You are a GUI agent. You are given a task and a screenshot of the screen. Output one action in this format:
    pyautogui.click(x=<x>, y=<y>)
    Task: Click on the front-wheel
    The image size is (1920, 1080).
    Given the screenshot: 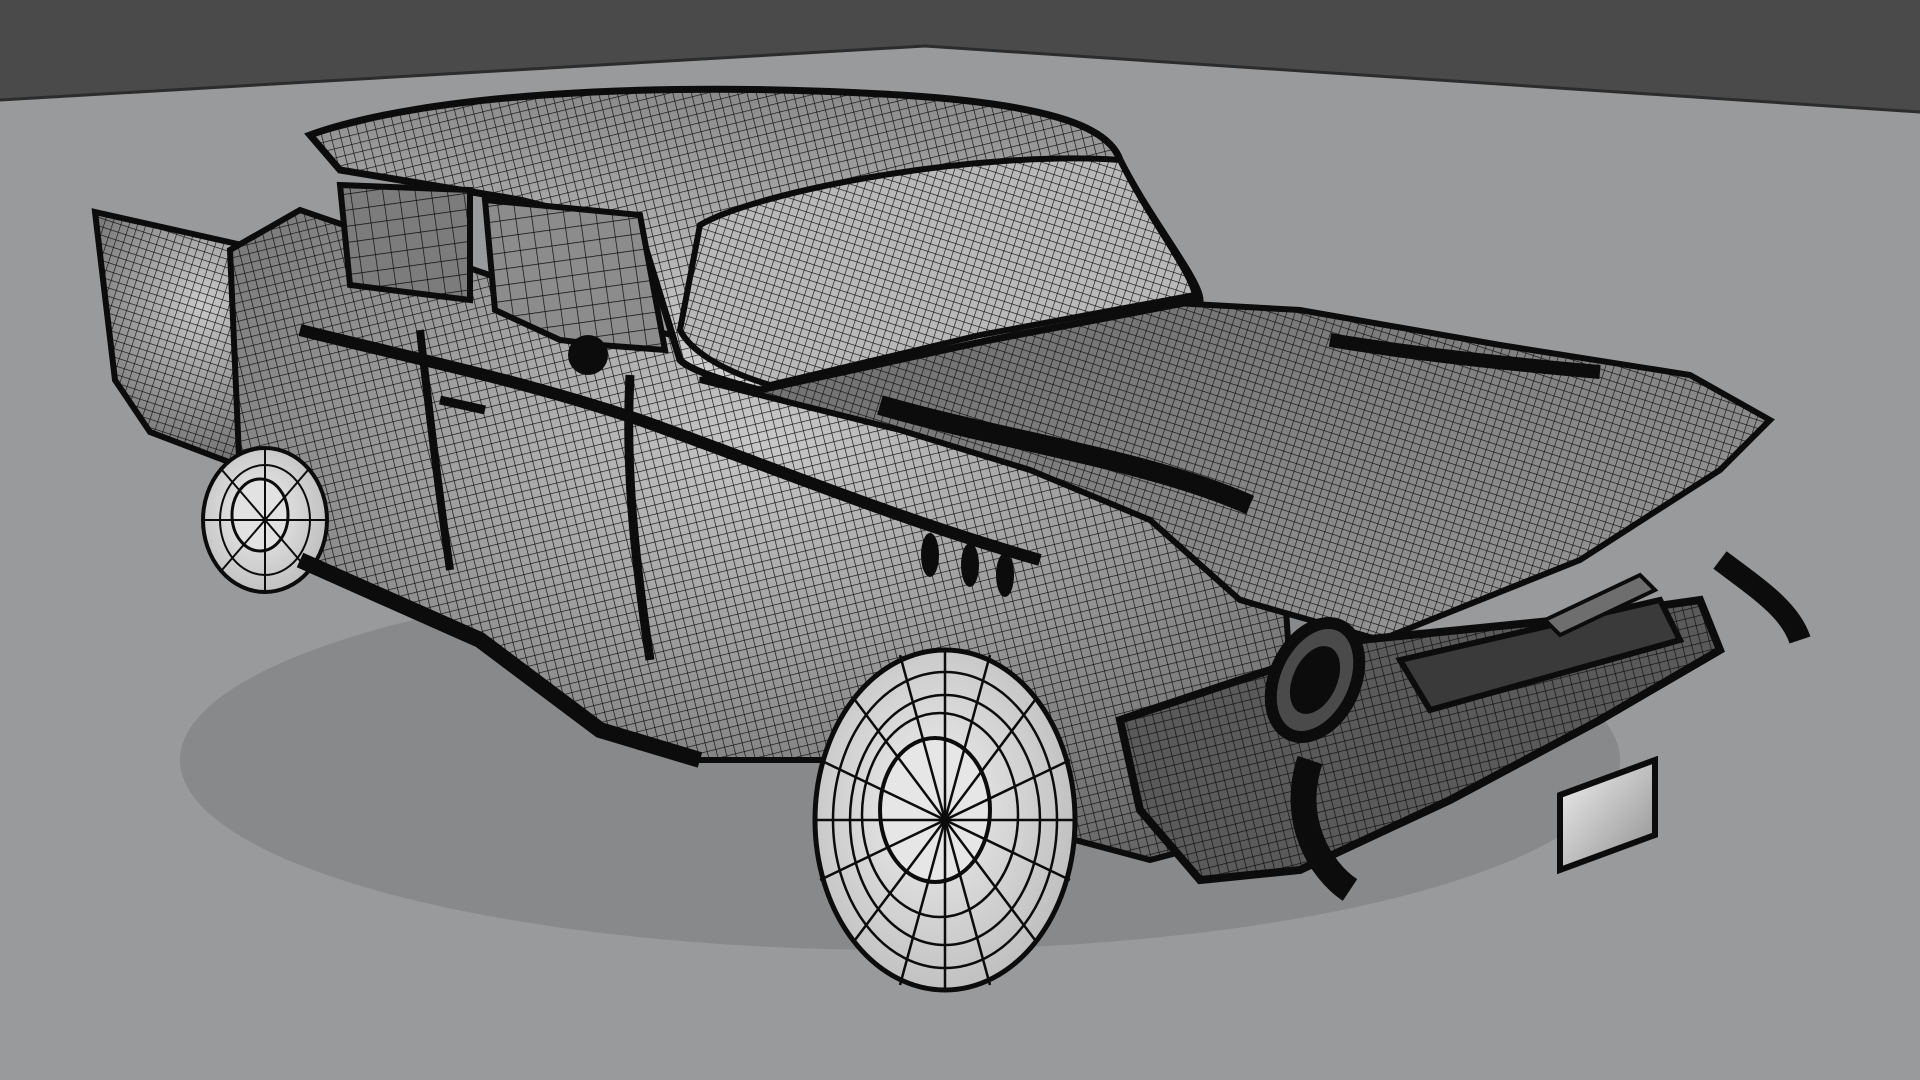 What is the action you would take?
    pyautogui.click(x=945, y=820)
    